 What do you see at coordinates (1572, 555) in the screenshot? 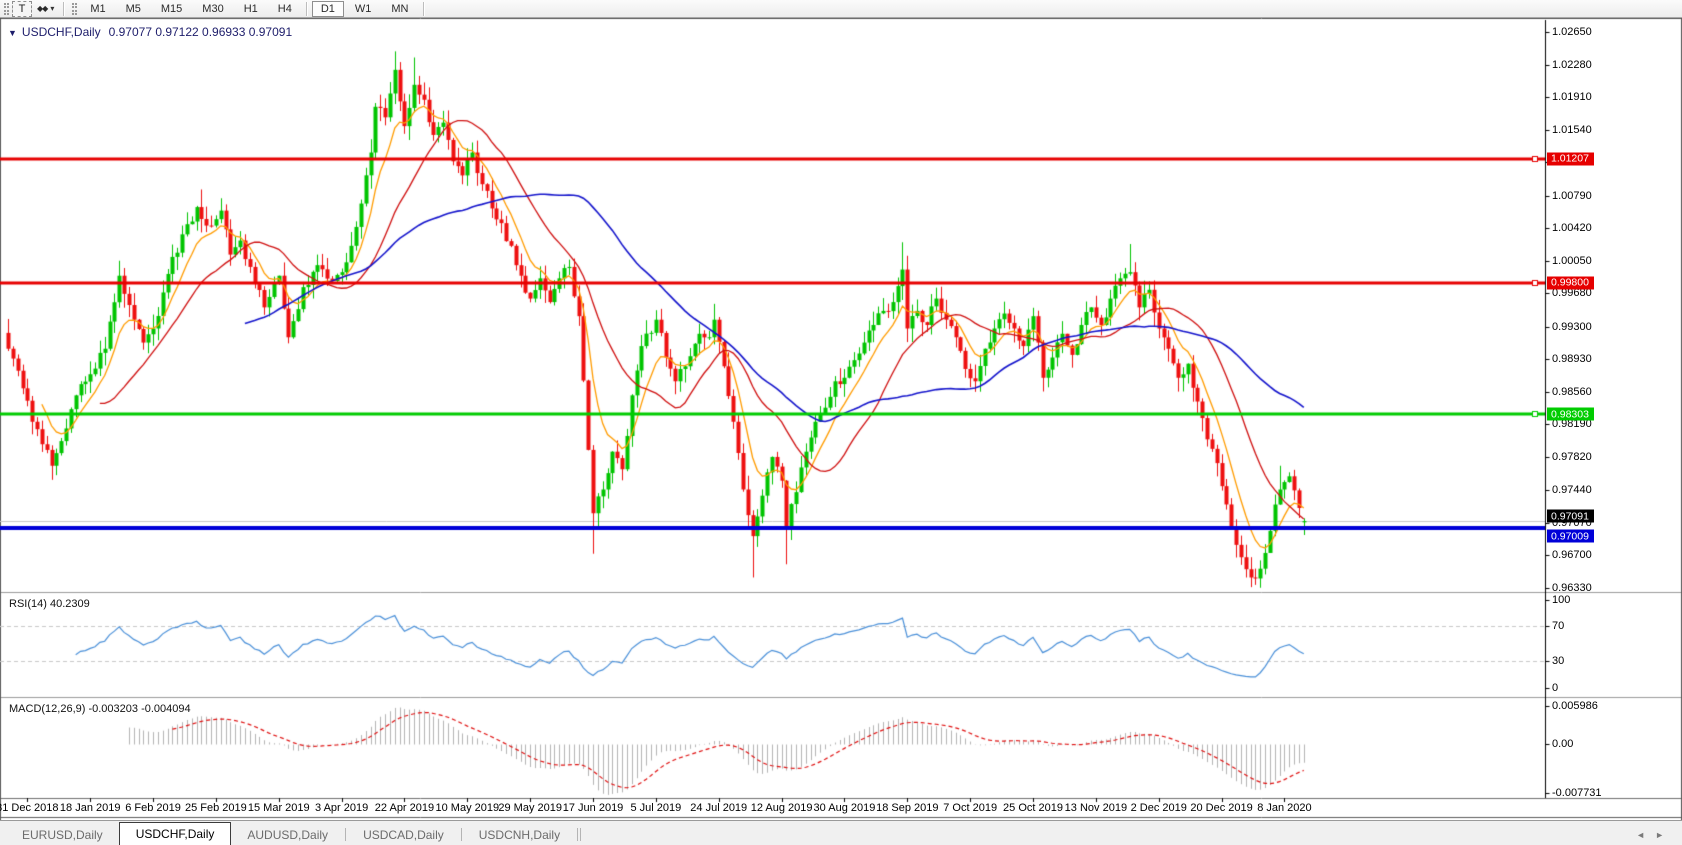
I see `price-tick-label: 0.96700` at bounding box center [1572, 555].